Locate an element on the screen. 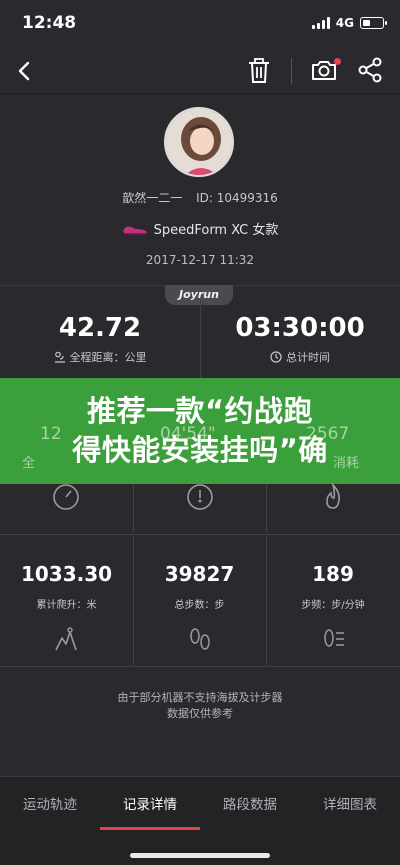 The width and height of the screenshot is (400, 865). avatar-image is located at coordinates (199, 142).